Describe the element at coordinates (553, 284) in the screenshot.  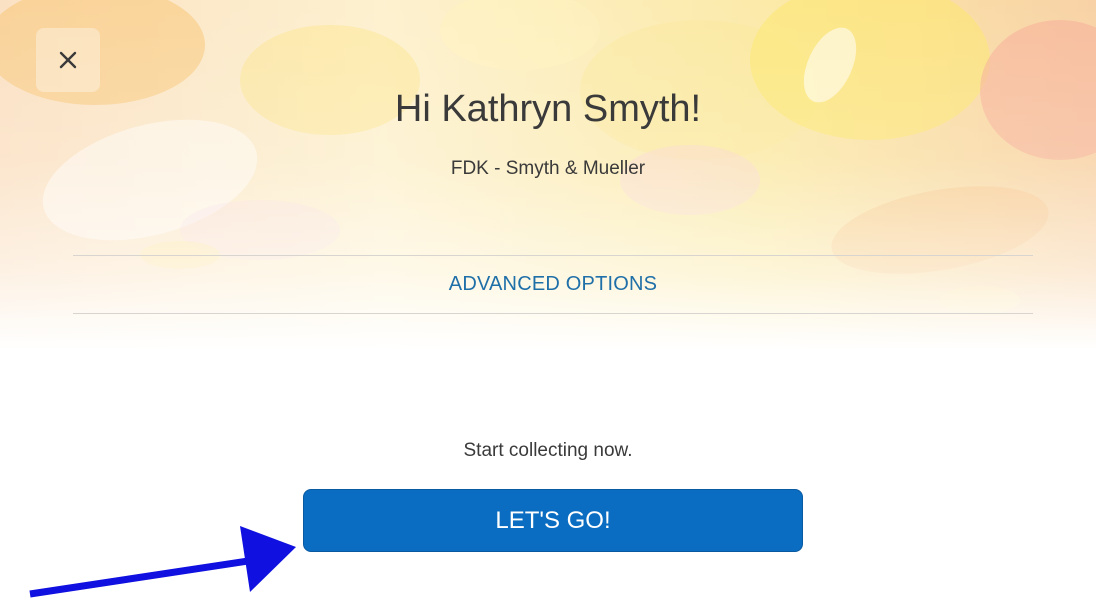
I see `advanced-options-link: ADVANCED OPTIONS` at that location.